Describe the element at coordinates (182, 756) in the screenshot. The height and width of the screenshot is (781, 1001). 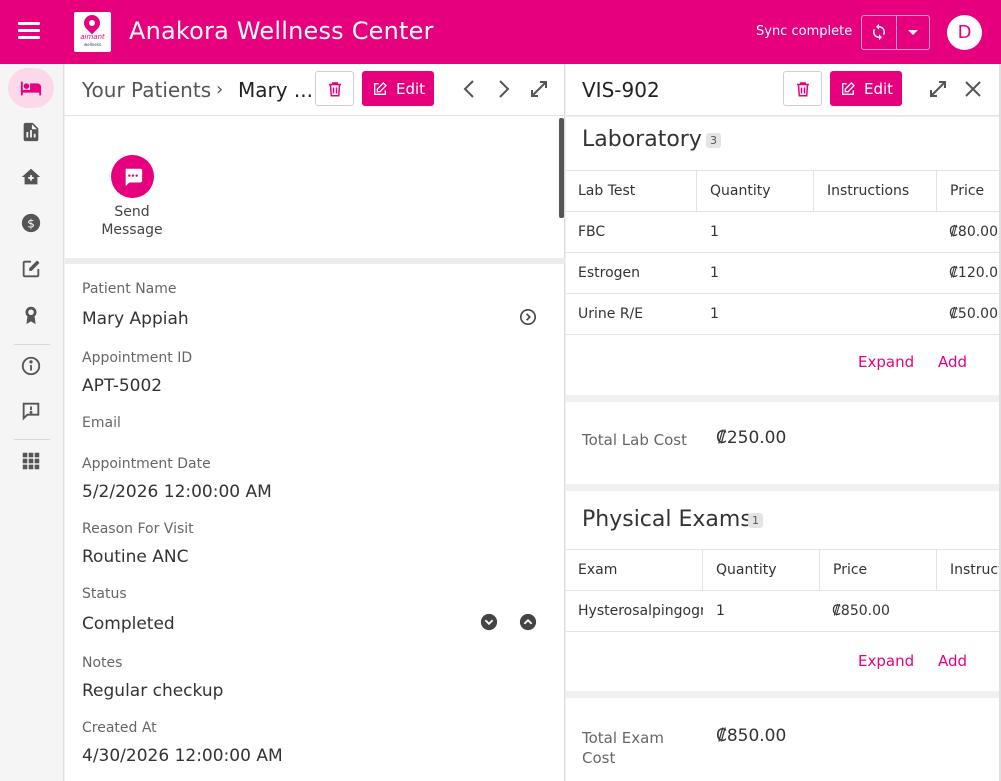
I see `field-value-created-at: 4/30/2026 12:00:00 AM` at that location.